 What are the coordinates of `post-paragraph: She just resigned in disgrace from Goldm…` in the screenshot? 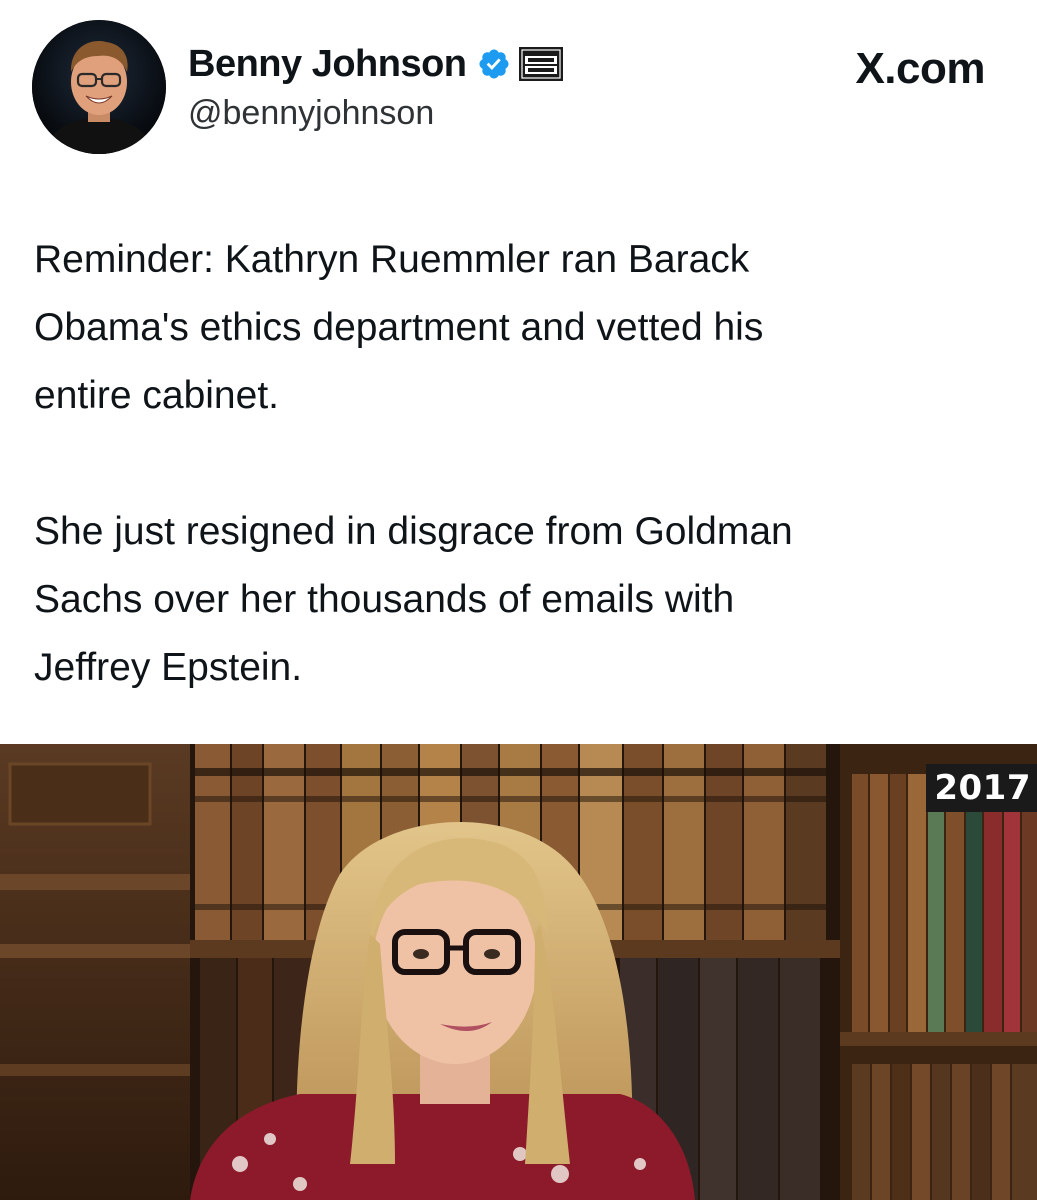 It's located at (413, 599).